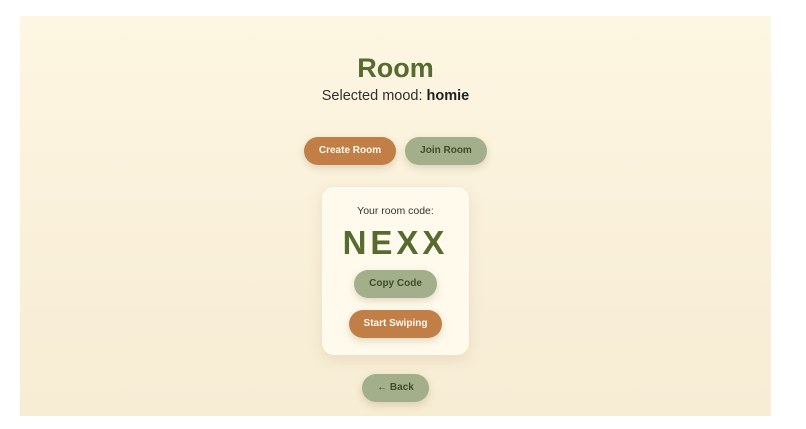  I want to click on join-room-button: Join Room, so click(446, 151).